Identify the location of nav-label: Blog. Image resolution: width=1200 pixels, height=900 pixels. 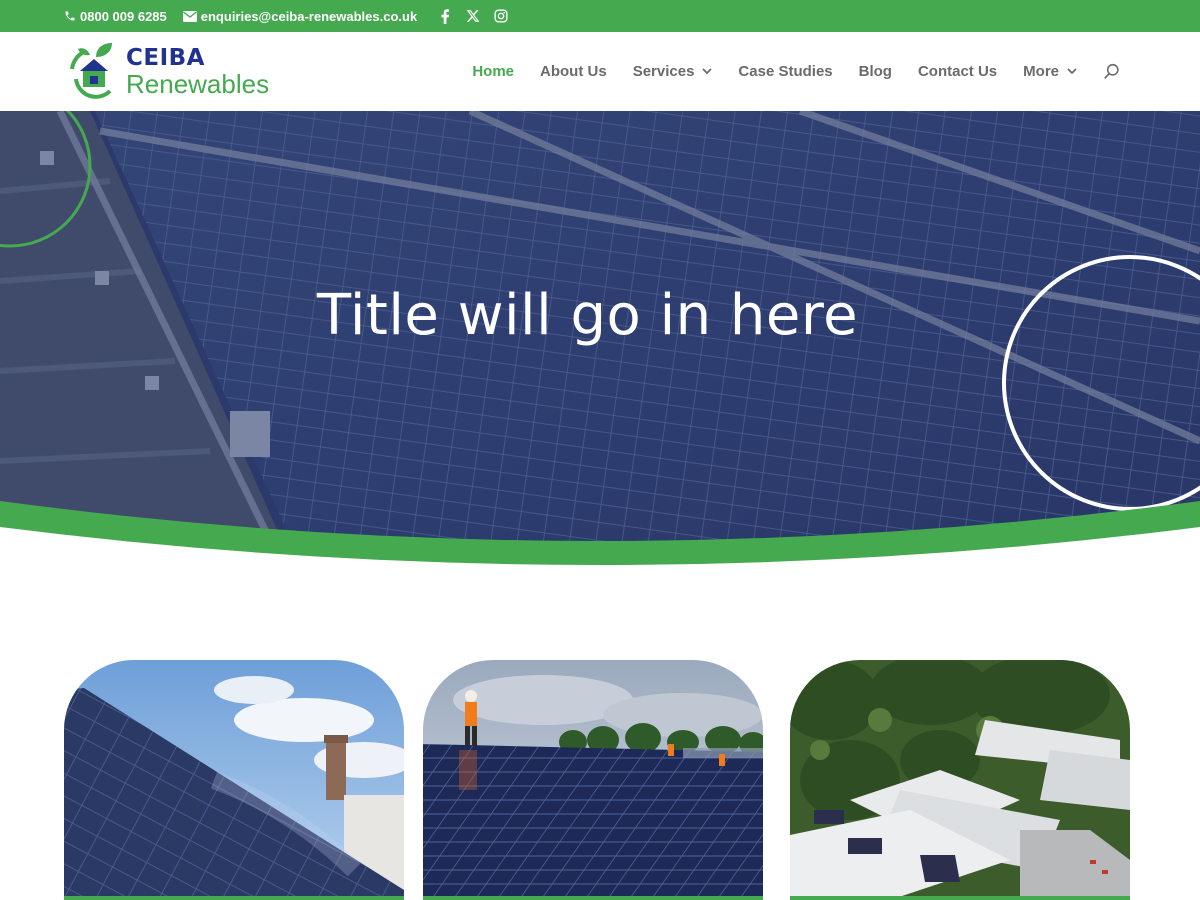
(875, 71).